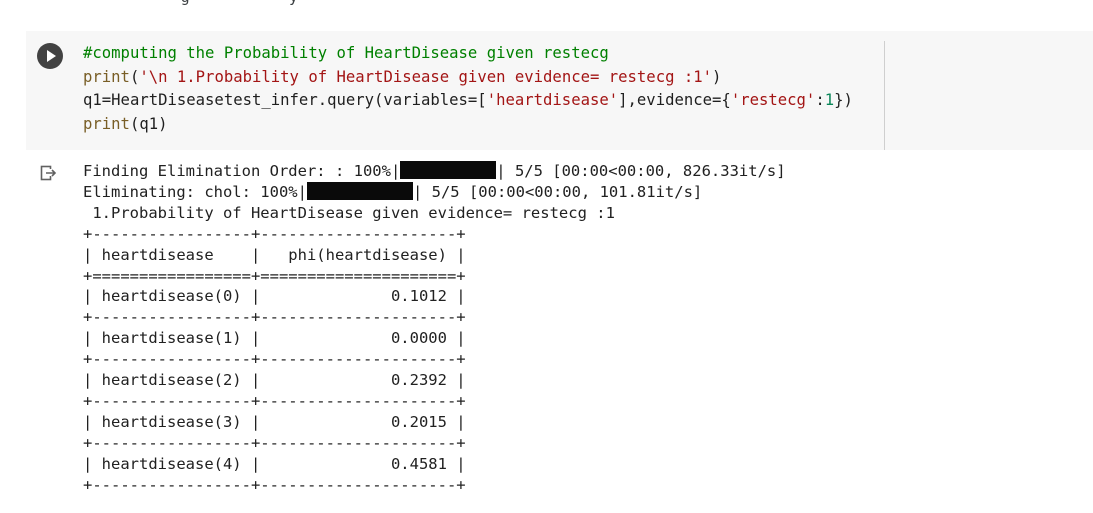 This screenshot has width=1093, height=513. Describe the element at coordinates (148, 123) in the screenshot. I see `print-args: (q1)` at that location.